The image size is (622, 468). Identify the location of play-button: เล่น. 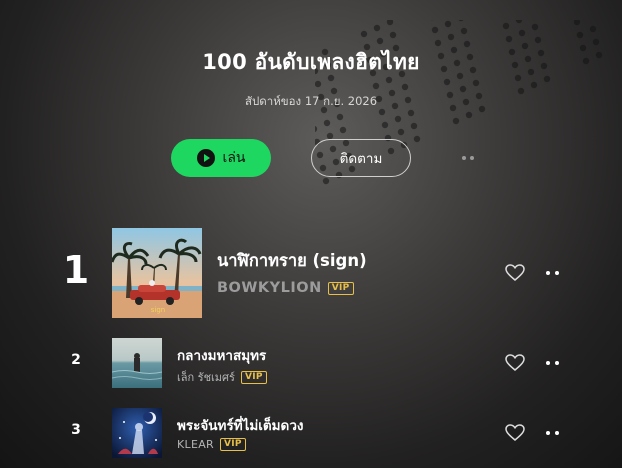
(221, 158).